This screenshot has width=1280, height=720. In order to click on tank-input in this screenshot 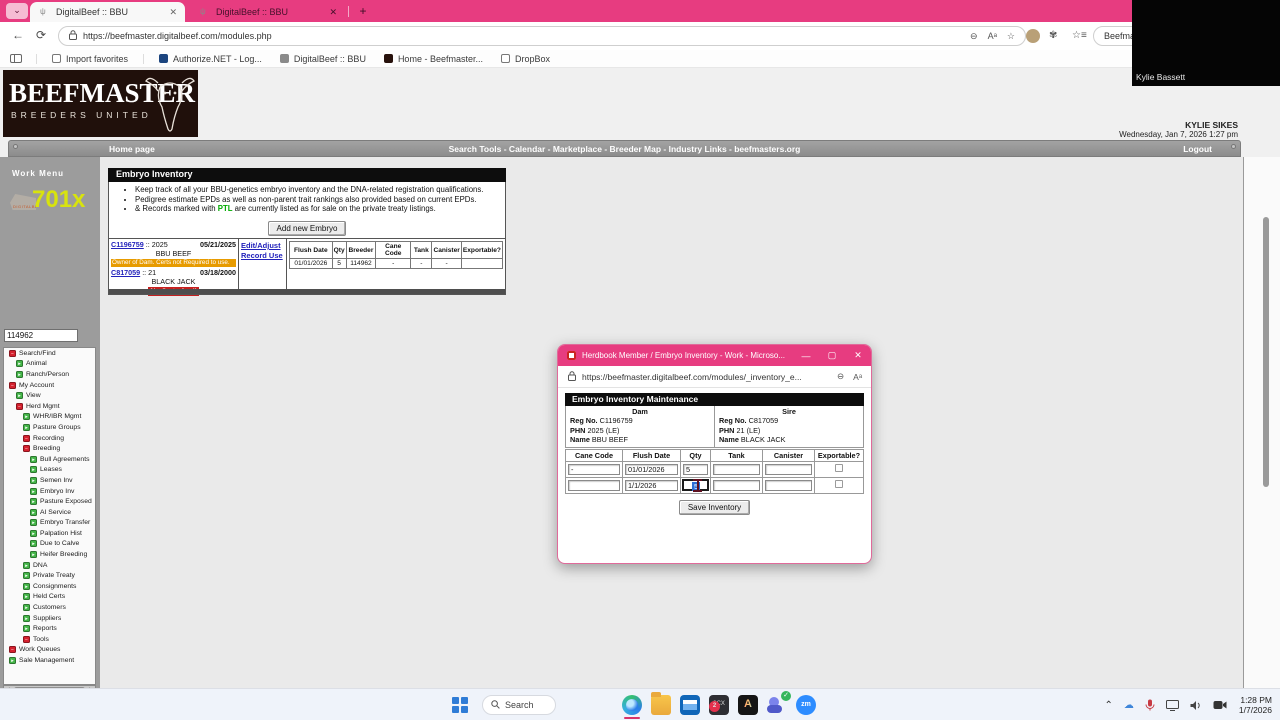, I will do `click(736, 469)`.